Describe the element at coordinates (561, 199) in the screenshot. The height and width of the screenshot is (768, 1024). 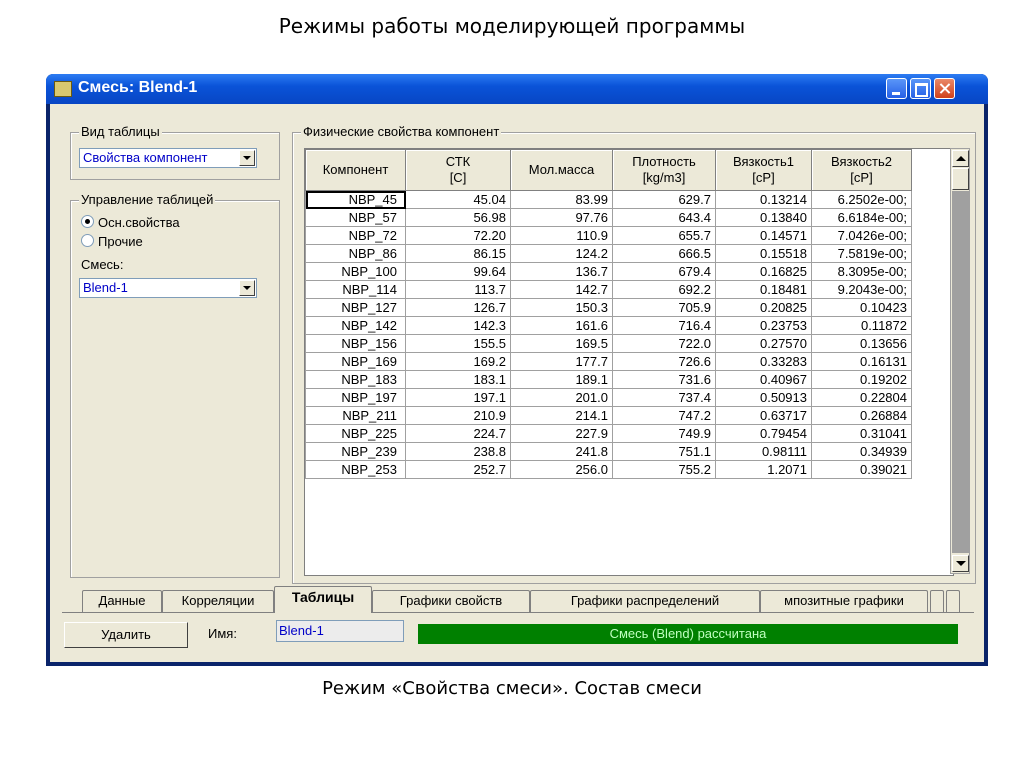
I see `value-cell: 83.99` at that location.